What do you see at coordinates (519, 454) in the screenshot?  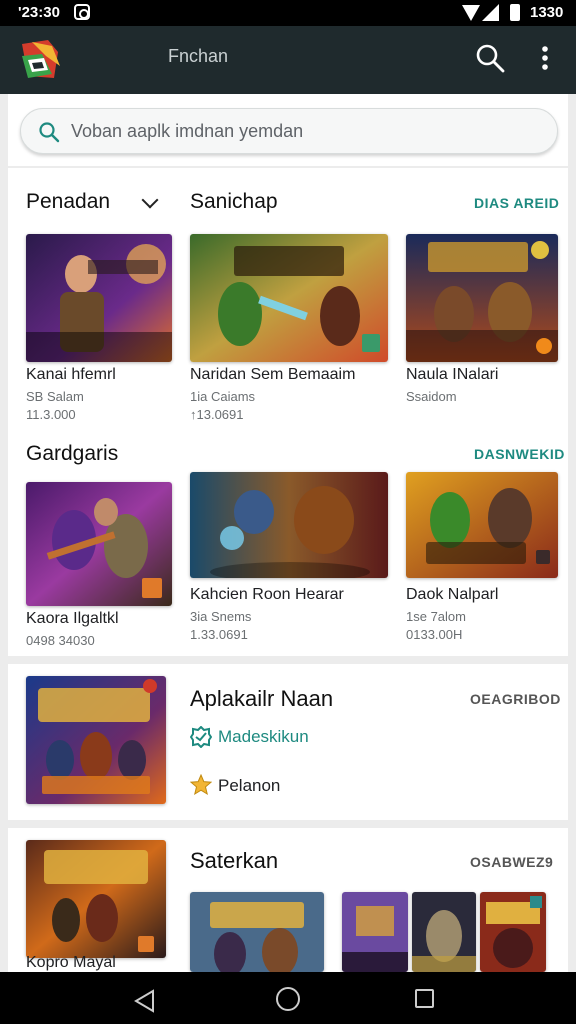 I see `see-more-link: DASNWEKID` at bounding box center [519, 454].